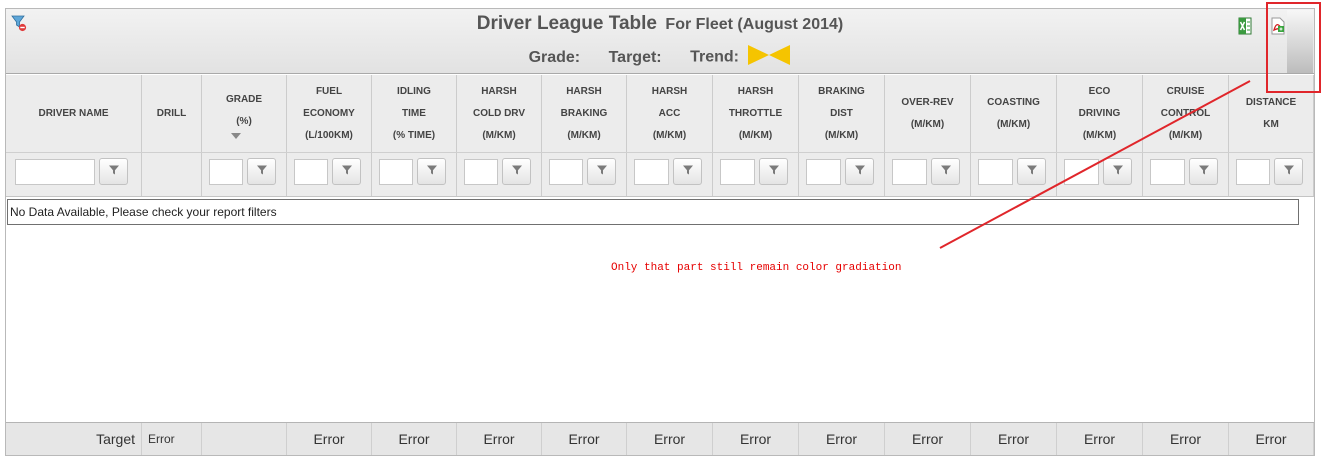 The height and width of the screenshot is (464, 1322). I want to click on column-header-9: BRAKING DIST (M/KM), so click(842, 113).